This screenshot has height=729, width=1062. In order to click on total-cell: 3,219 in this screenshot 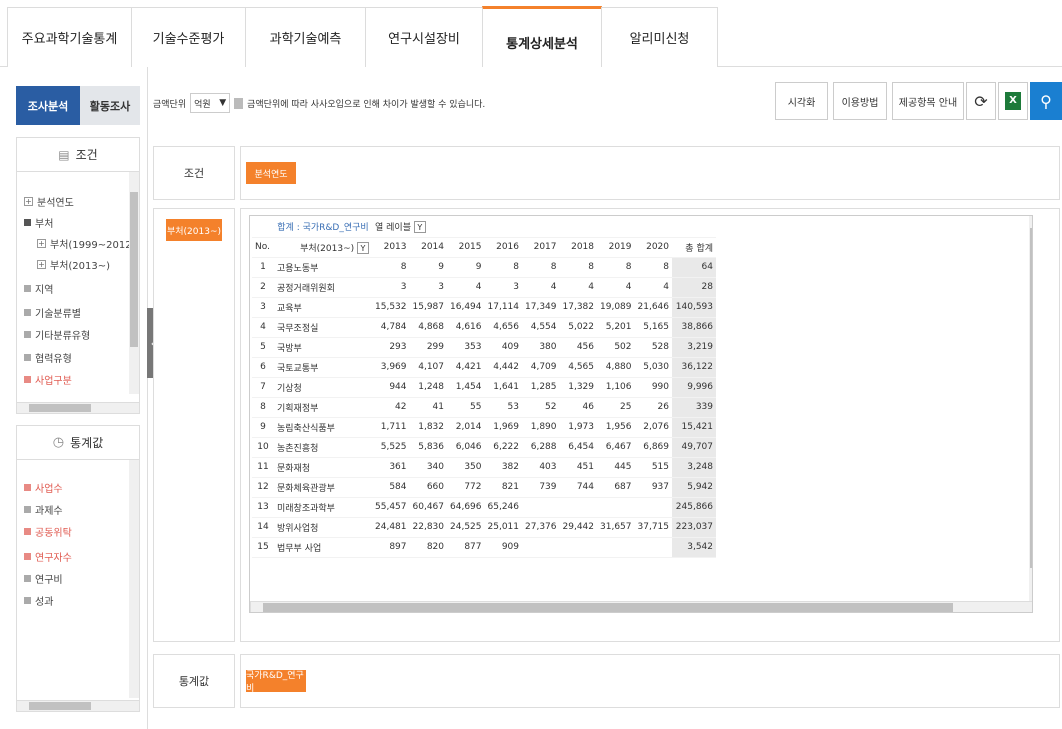, I will do `click(694, 347)`.